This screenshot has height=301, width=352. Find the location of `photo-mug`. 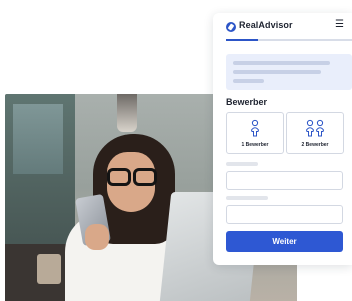

photo-mug is located at coordinates (49, 269).